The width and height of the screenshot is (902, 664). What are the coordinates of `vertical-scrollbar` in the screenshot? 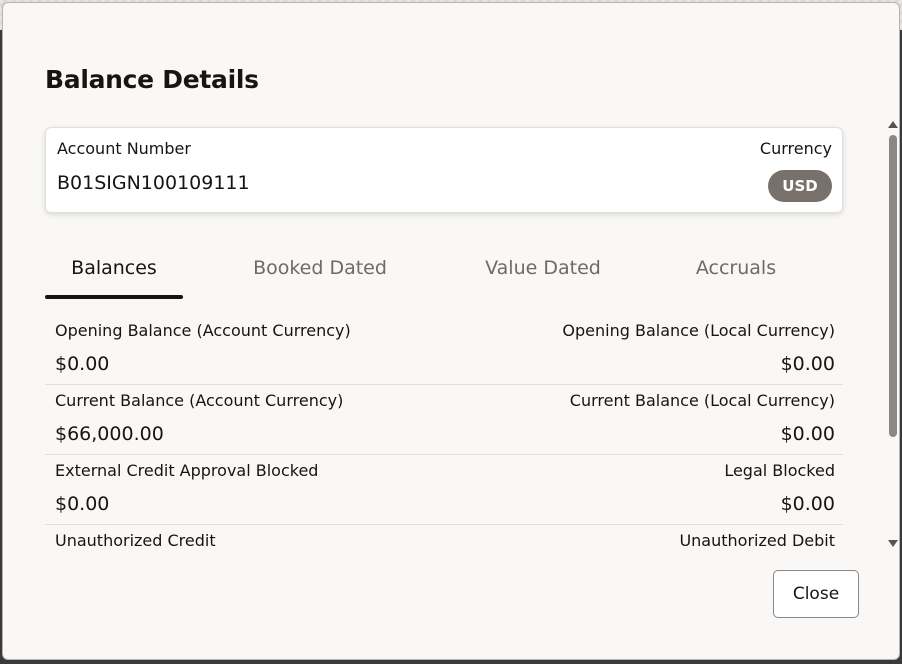 It's located at (892, 333).